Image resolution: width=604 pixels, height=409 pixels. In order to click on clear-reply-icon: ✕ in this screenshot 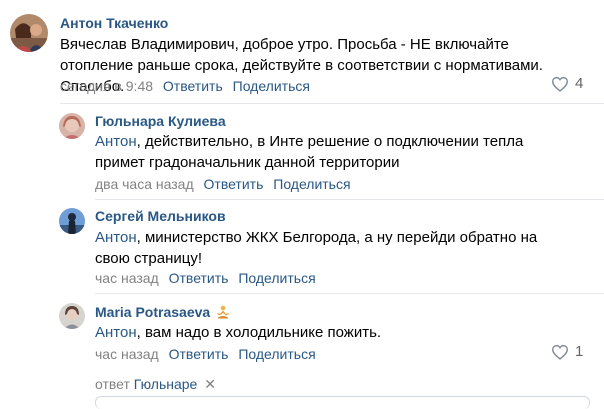, I will do `click(210, 384)`.